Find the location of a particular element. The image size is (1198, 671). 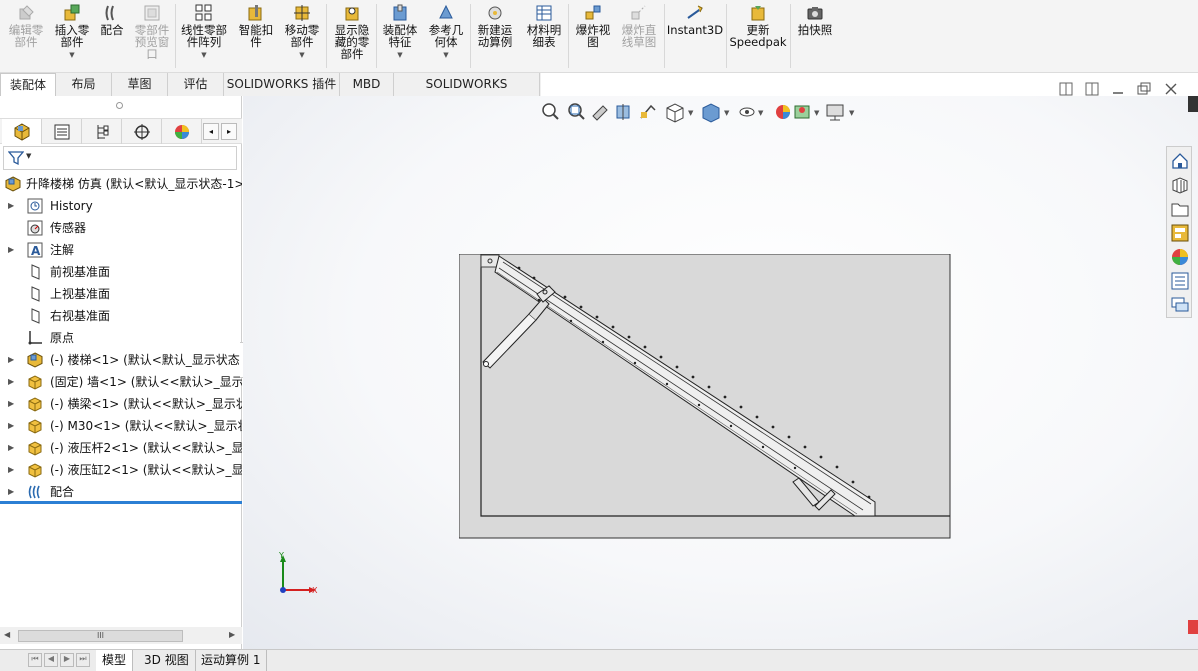

tab-feature-manager is located at coordinates (22, 131).